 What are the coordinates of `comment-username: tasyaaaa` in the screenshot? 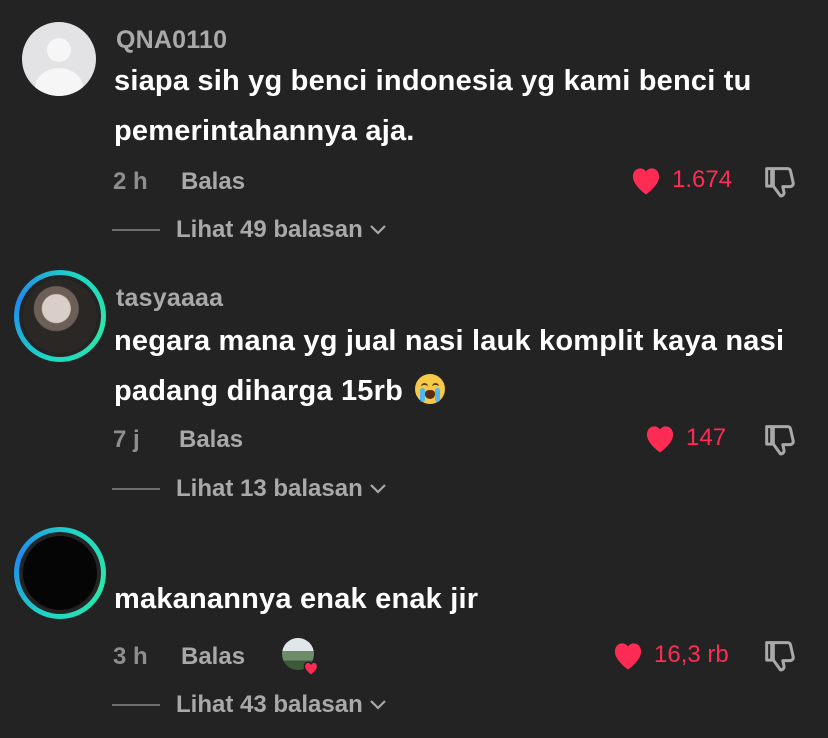 It's located at (169, 298).